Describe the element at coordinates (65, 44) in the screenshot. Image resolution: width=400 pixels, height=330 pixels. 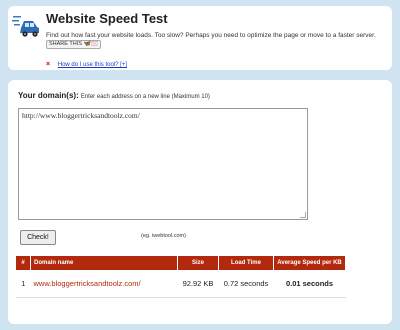
I see `share-label: SHARE THIS` at that location.